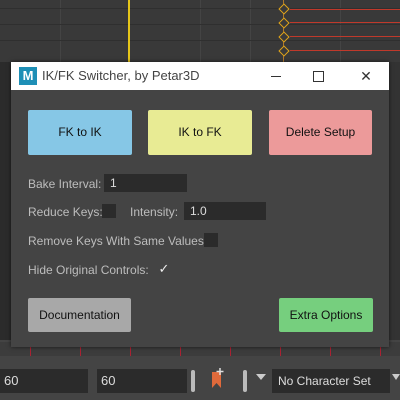  I want to click on range-handle, so click(193, 381).